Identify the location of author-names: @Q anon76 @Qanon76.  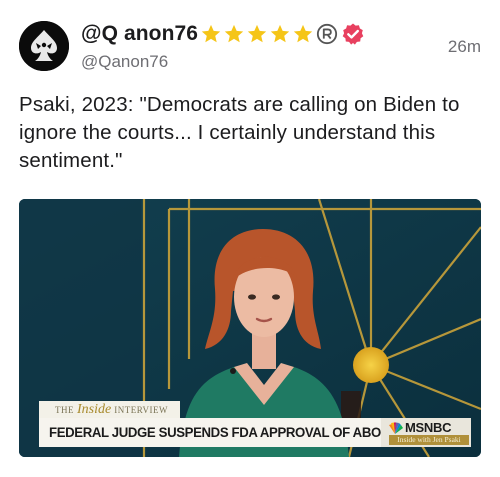
(223, 46).